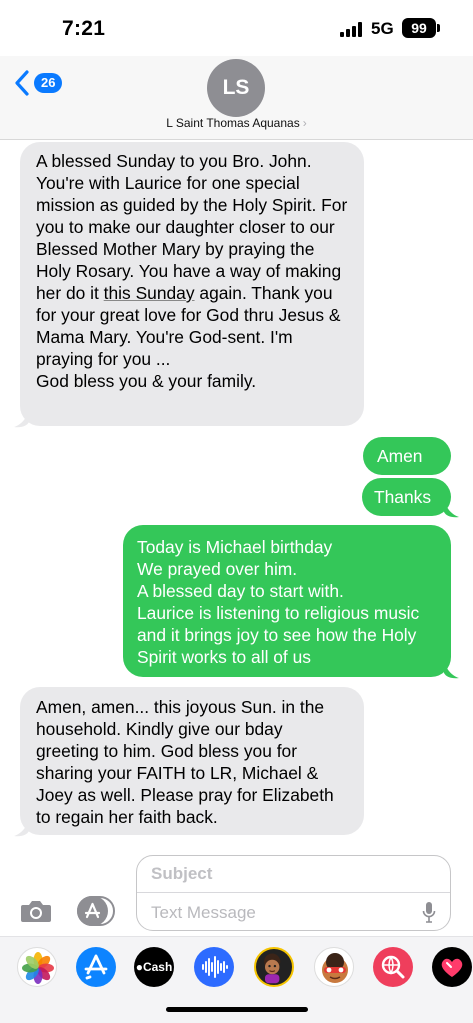 This screenshot has width=473, height=1023. What do you see at coordinates (400, 456) in the screenshot?
I see `message-text: Amen` at bounding box center [400, 456].